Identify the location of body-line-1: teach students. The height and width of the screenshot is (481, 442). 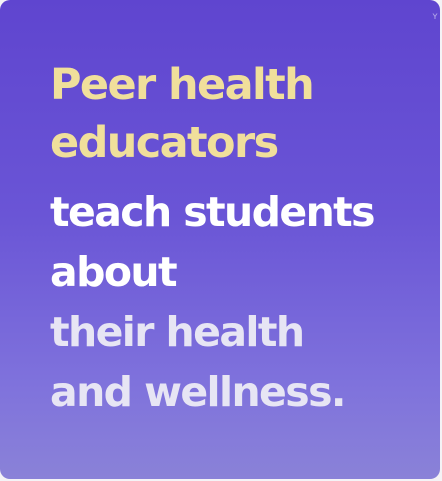
(213, 212).